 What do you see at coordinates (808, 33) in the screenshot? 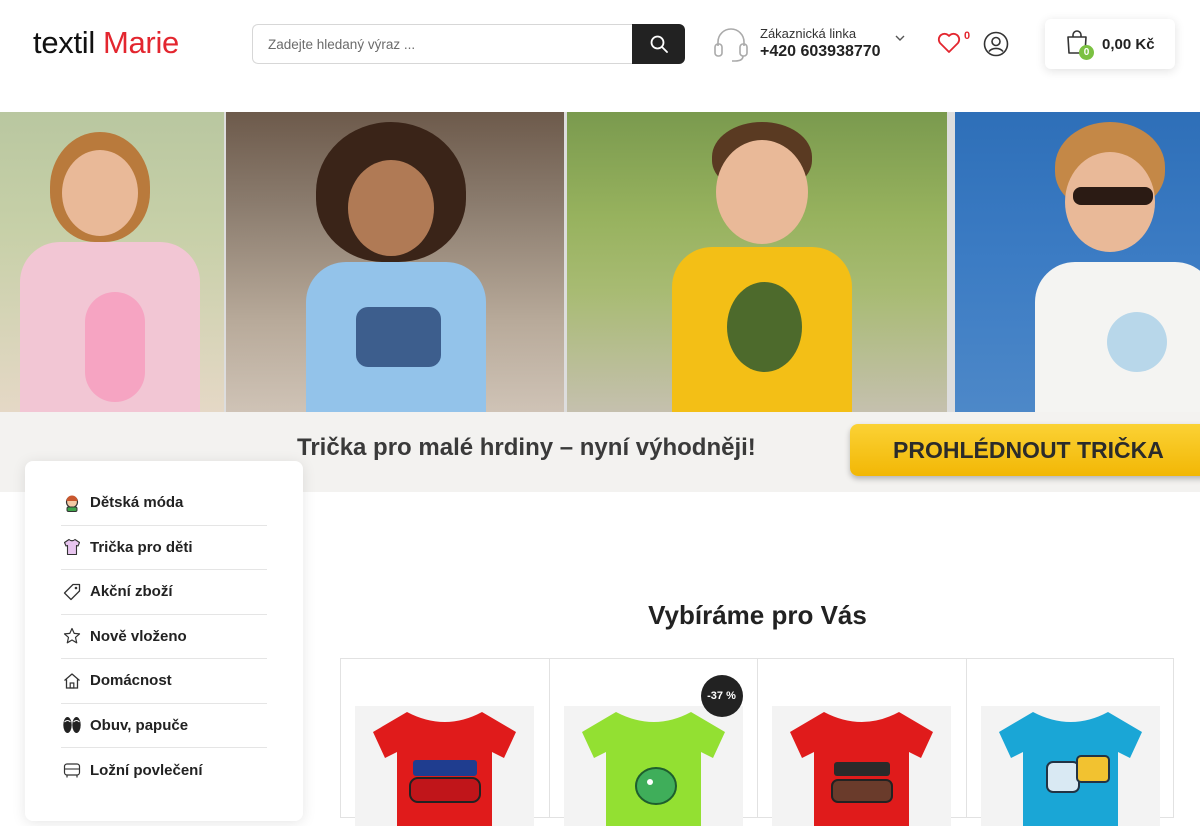
I see `support-label: Zákaznická linka` at bounding box center [808, 33].